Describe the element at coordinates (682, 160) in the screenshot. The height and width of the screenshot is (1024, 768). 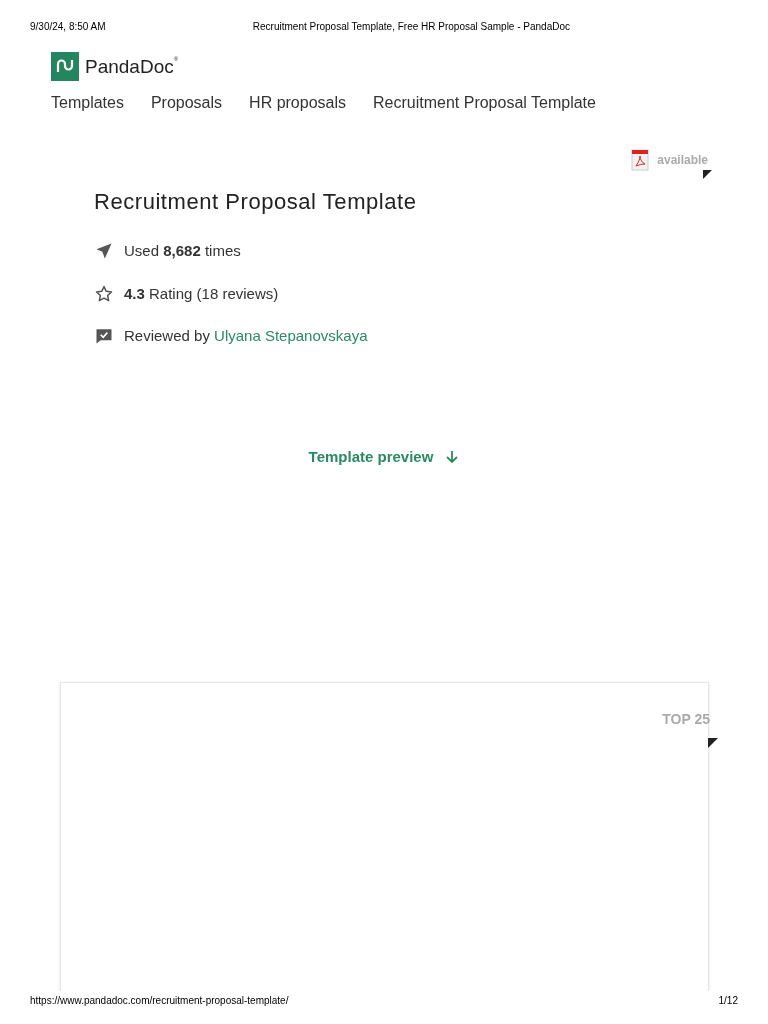
I see `pdf-available-label: available` at that location.